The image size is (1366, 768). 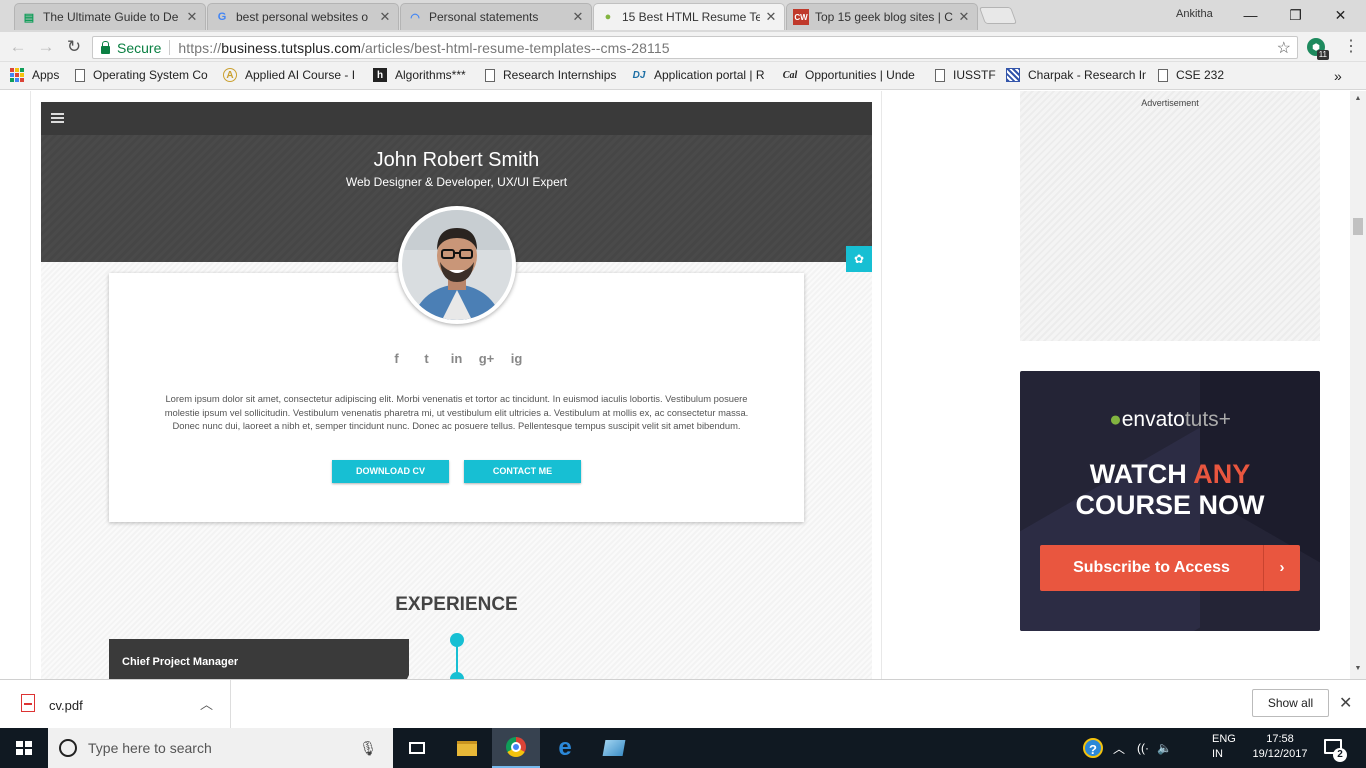 I want to click on volume-icon: 🔈, so click(x=1164, y=748).